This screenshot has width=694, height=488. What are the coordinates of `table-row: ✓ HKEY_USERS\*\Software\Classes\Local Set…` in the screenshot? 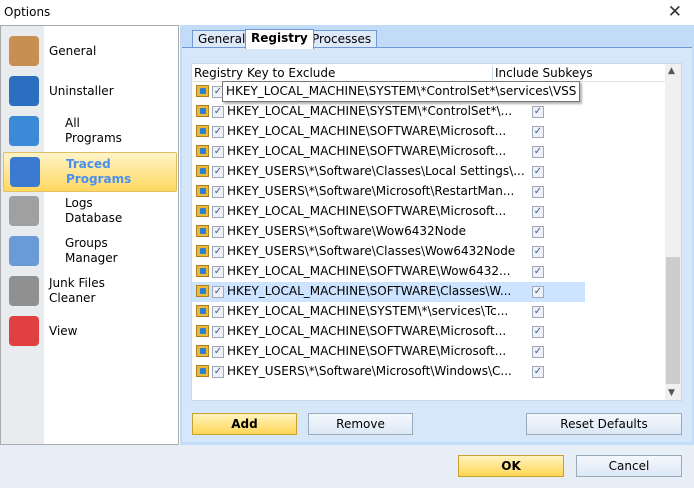 It's located at (429, 172).